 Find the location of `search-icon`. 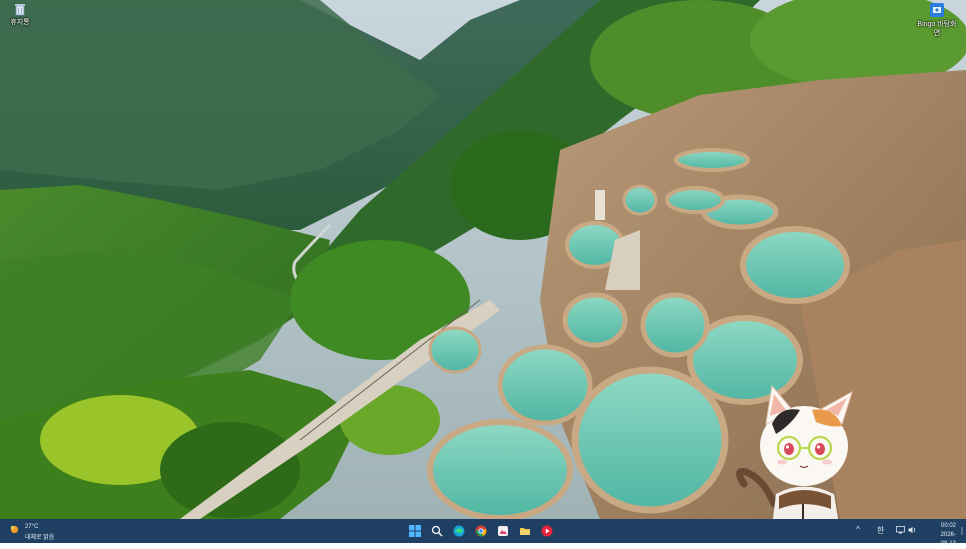

search-icon is located at coordinates (437, 531).